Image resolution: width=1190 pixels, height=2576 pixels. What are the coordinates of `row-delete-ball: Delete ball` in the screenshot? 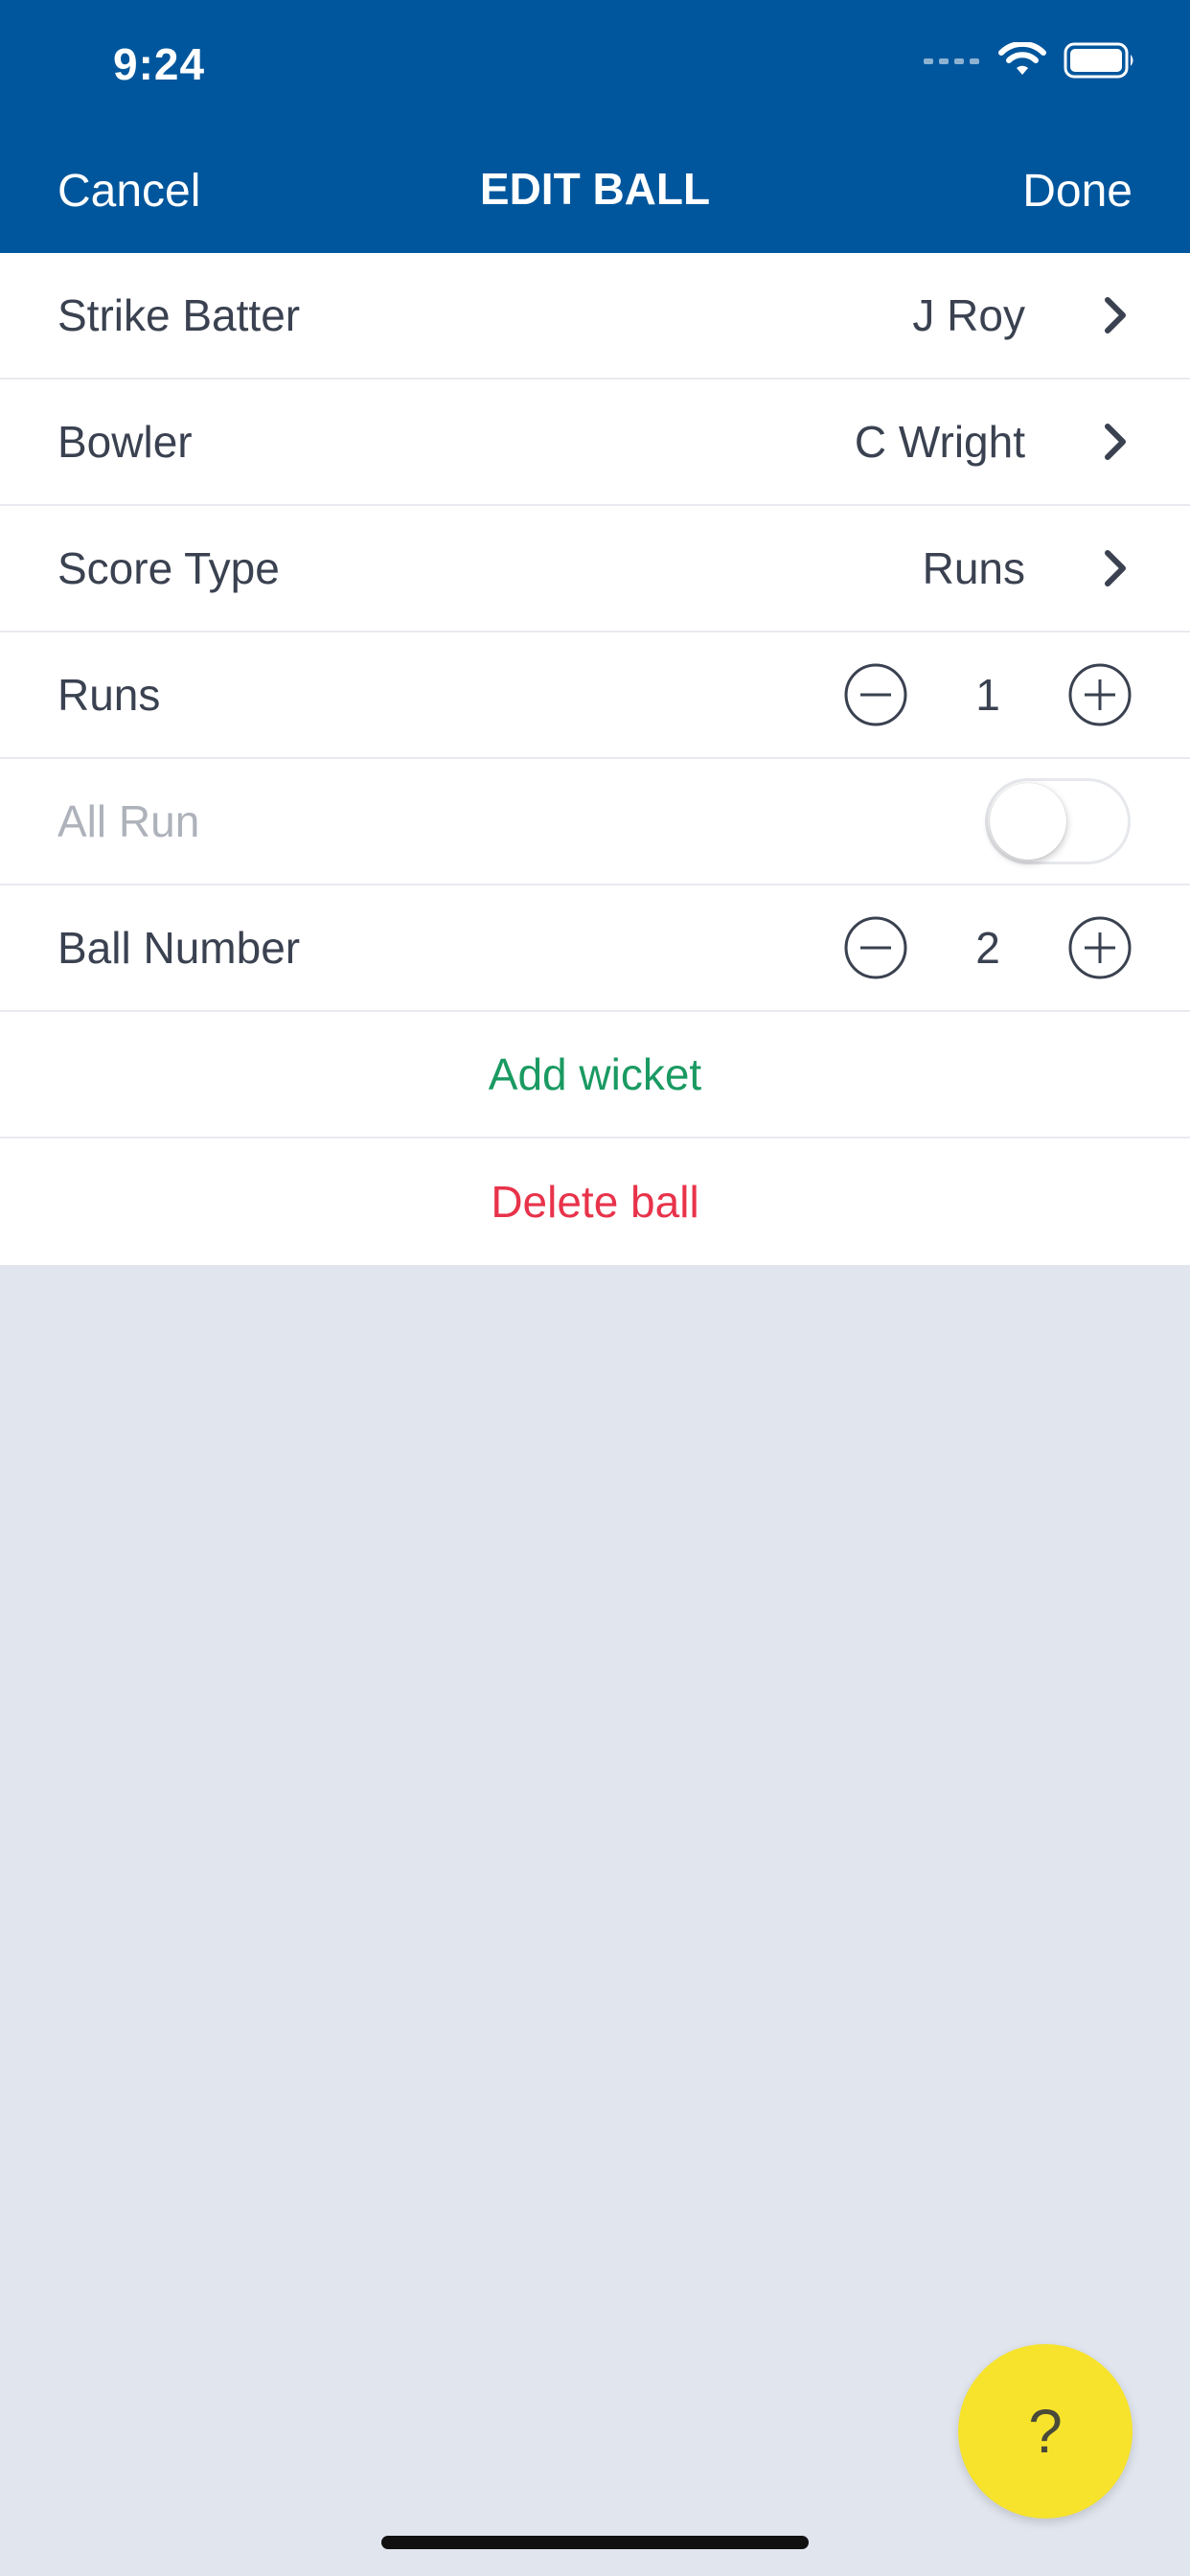 It's located at (595, 1201).